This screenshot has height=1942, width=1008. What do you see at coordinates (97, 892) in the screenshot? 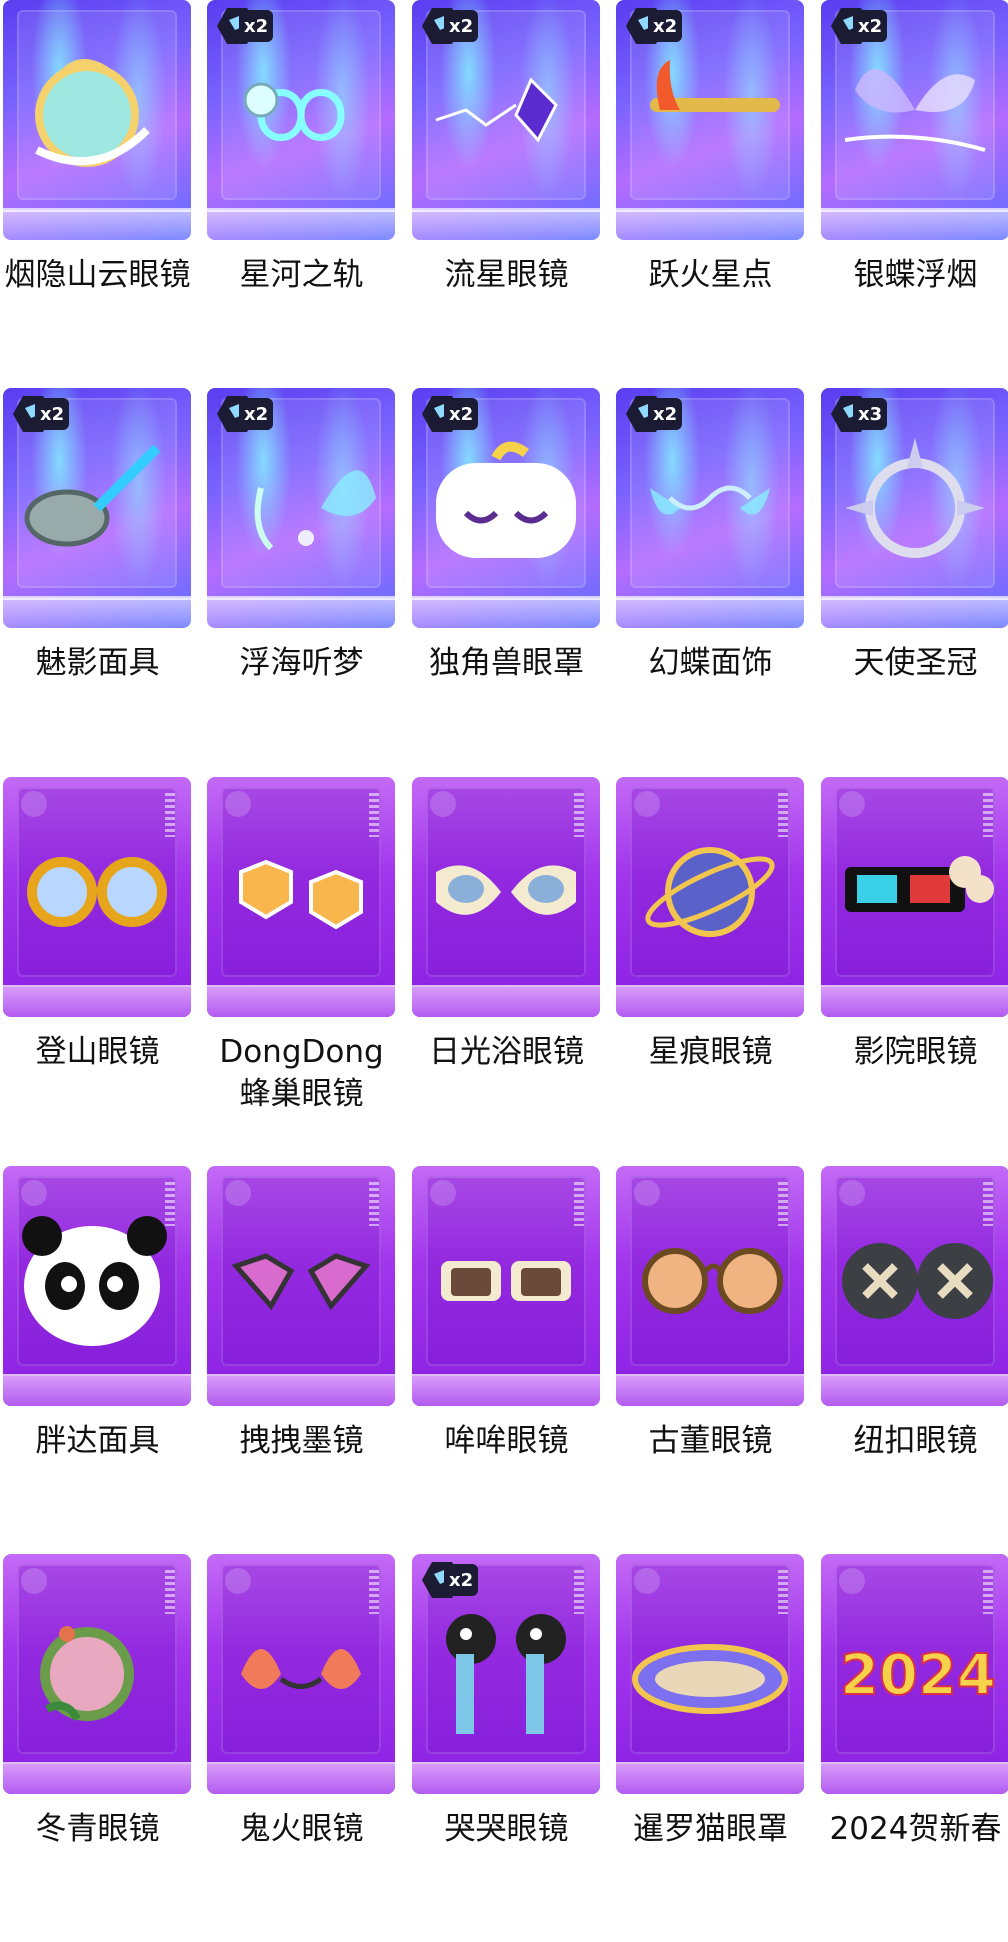
I see `hiking-glasses-icon` at bounding box center [97, 892].